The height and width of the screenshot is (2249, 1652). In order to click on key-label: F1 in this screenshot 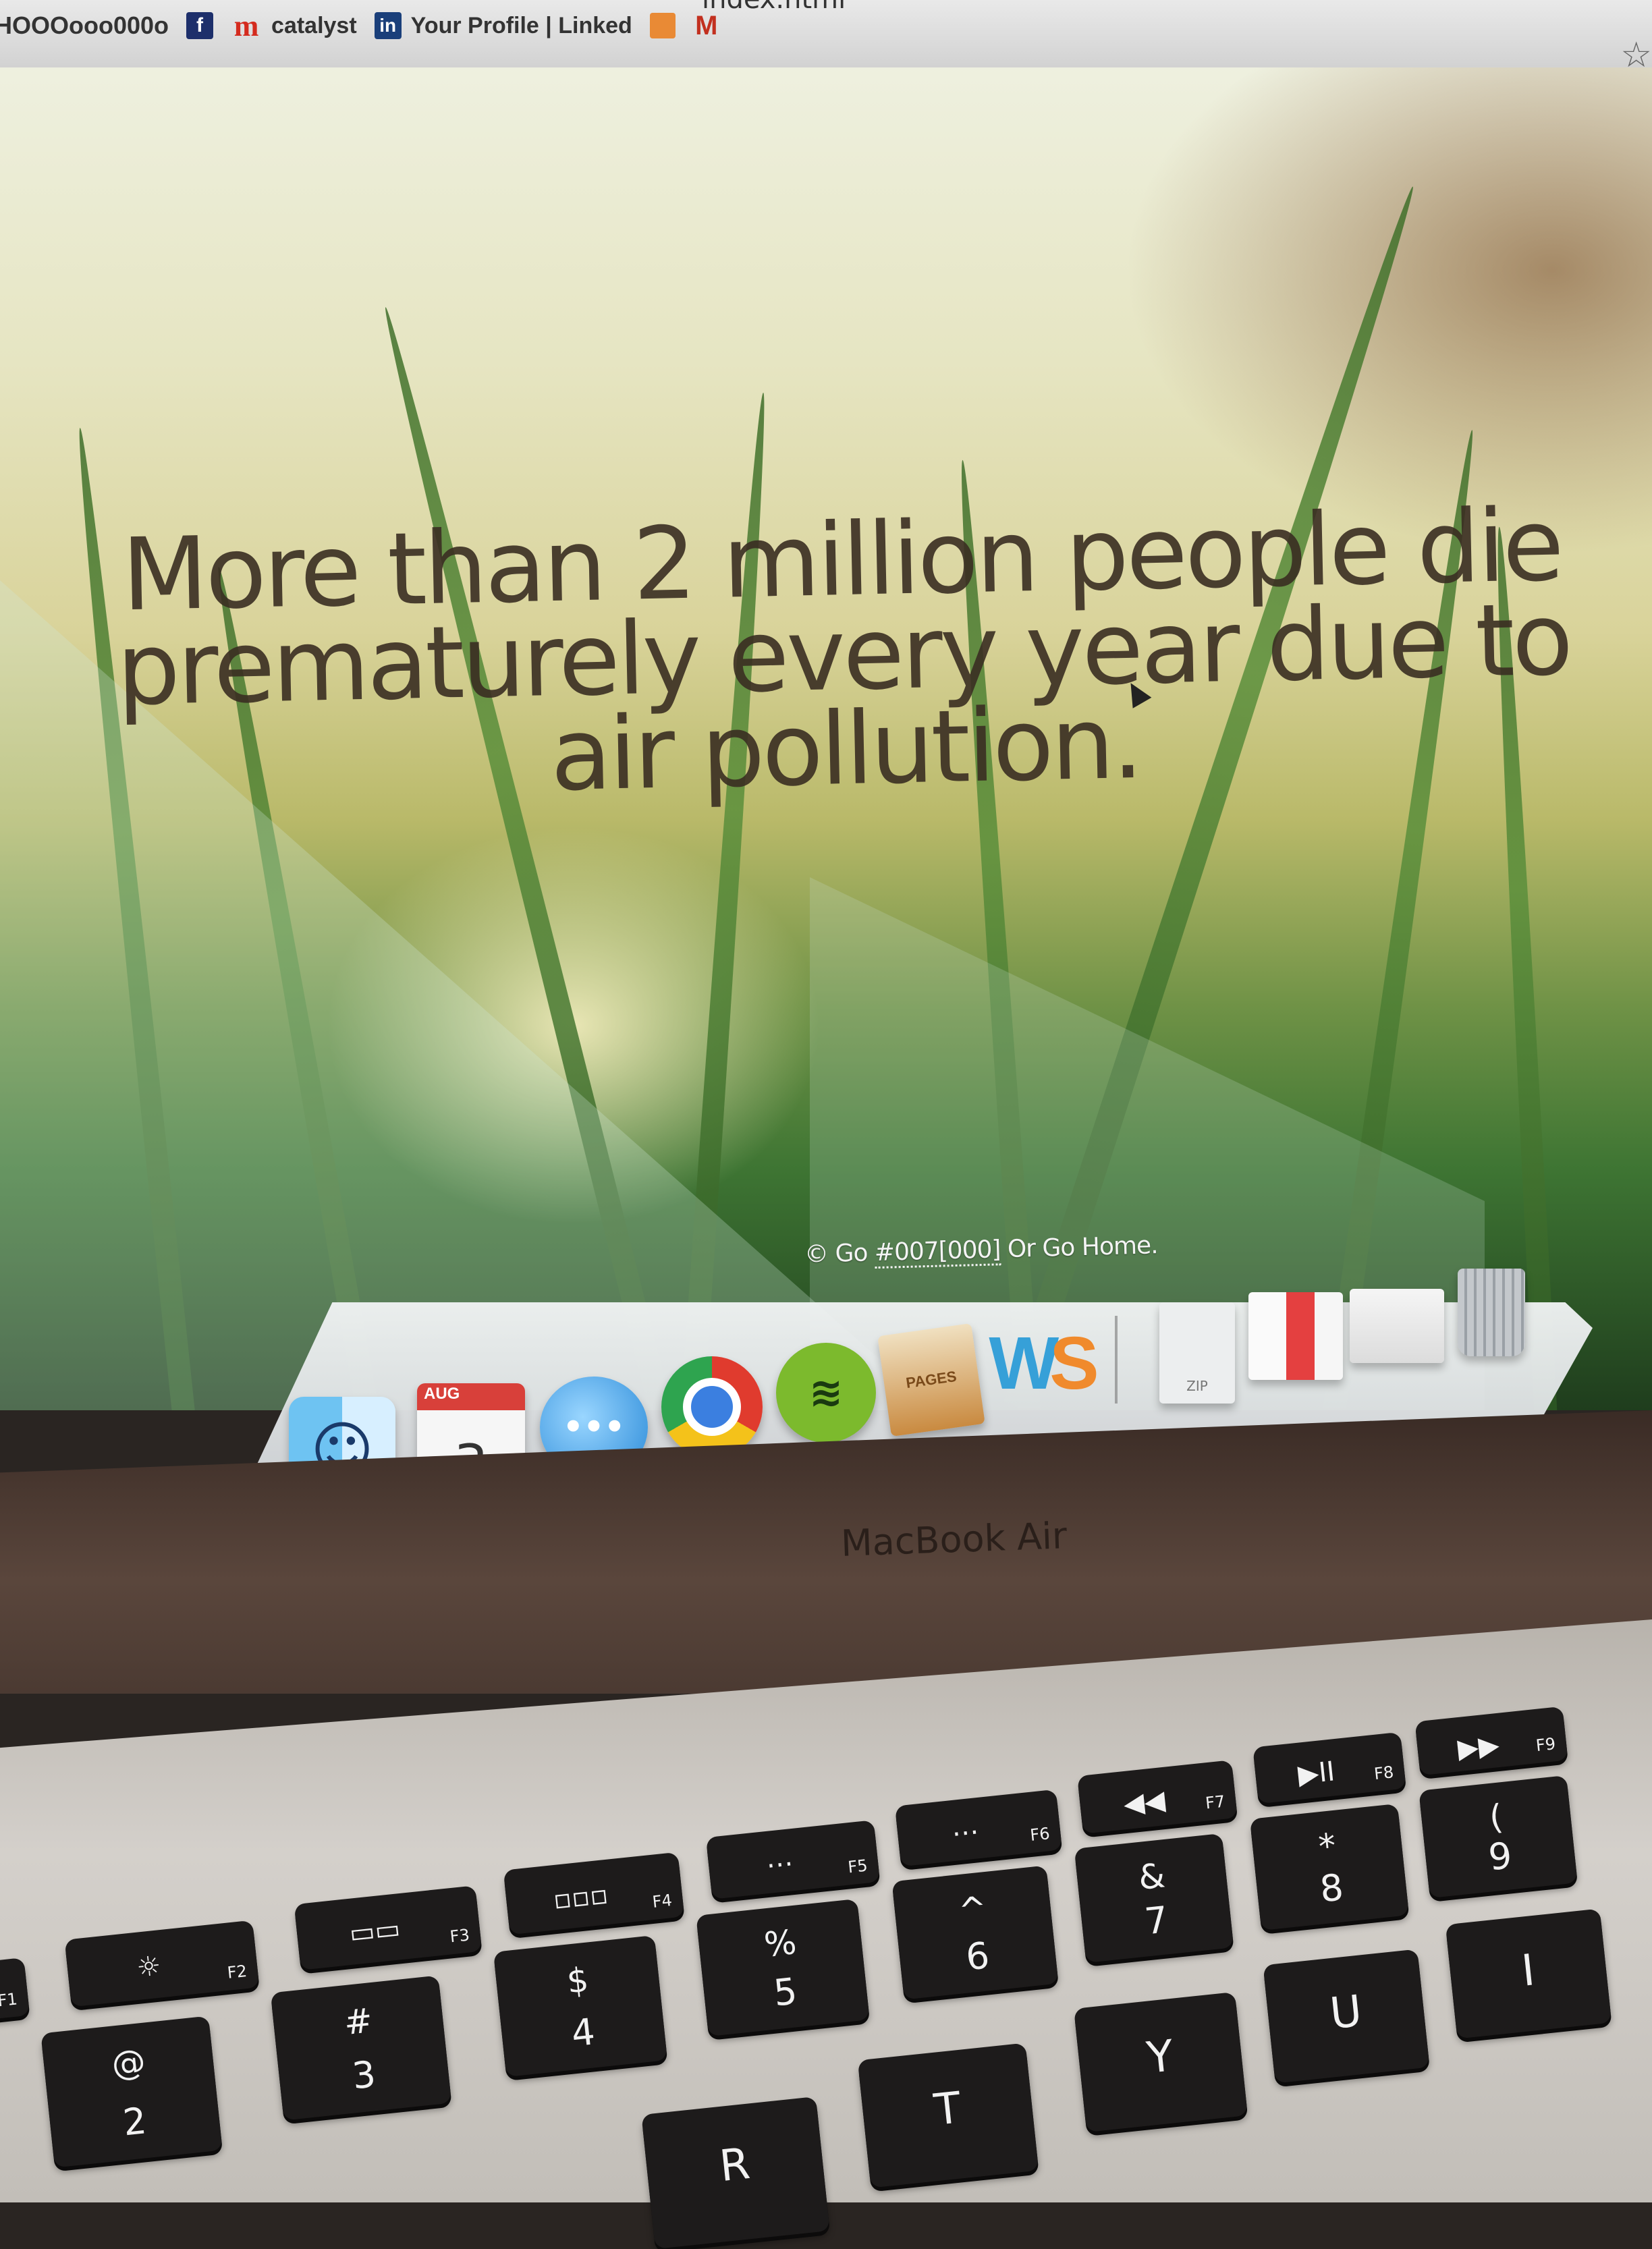, I will do `click(9, 2000)`.